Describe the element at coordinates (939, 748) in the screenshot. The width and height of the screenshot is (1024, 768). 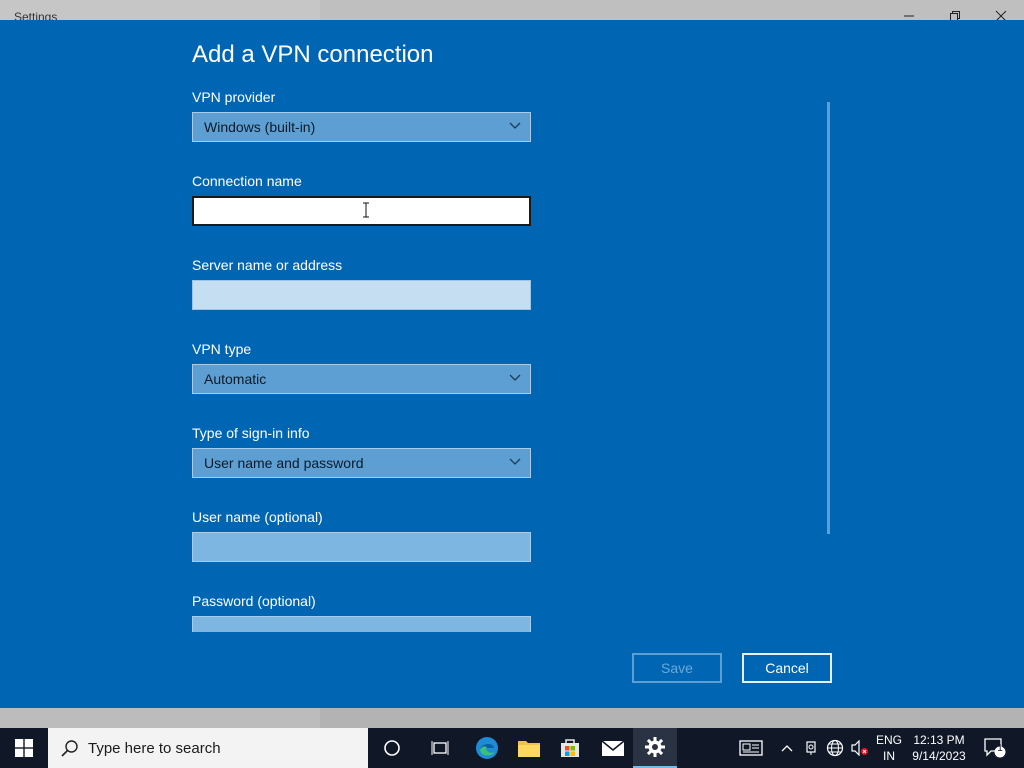
I see `clock: 12:13 PM 9/14/2023` at that location.